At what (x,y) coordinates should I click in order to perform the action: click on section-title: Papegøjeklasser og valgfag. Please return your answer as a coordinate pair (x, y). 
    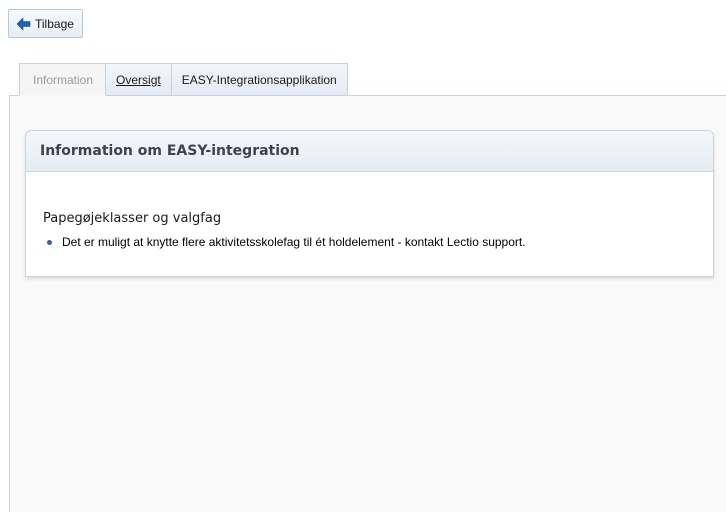
    Looking at the image, I should click on (132, 218).